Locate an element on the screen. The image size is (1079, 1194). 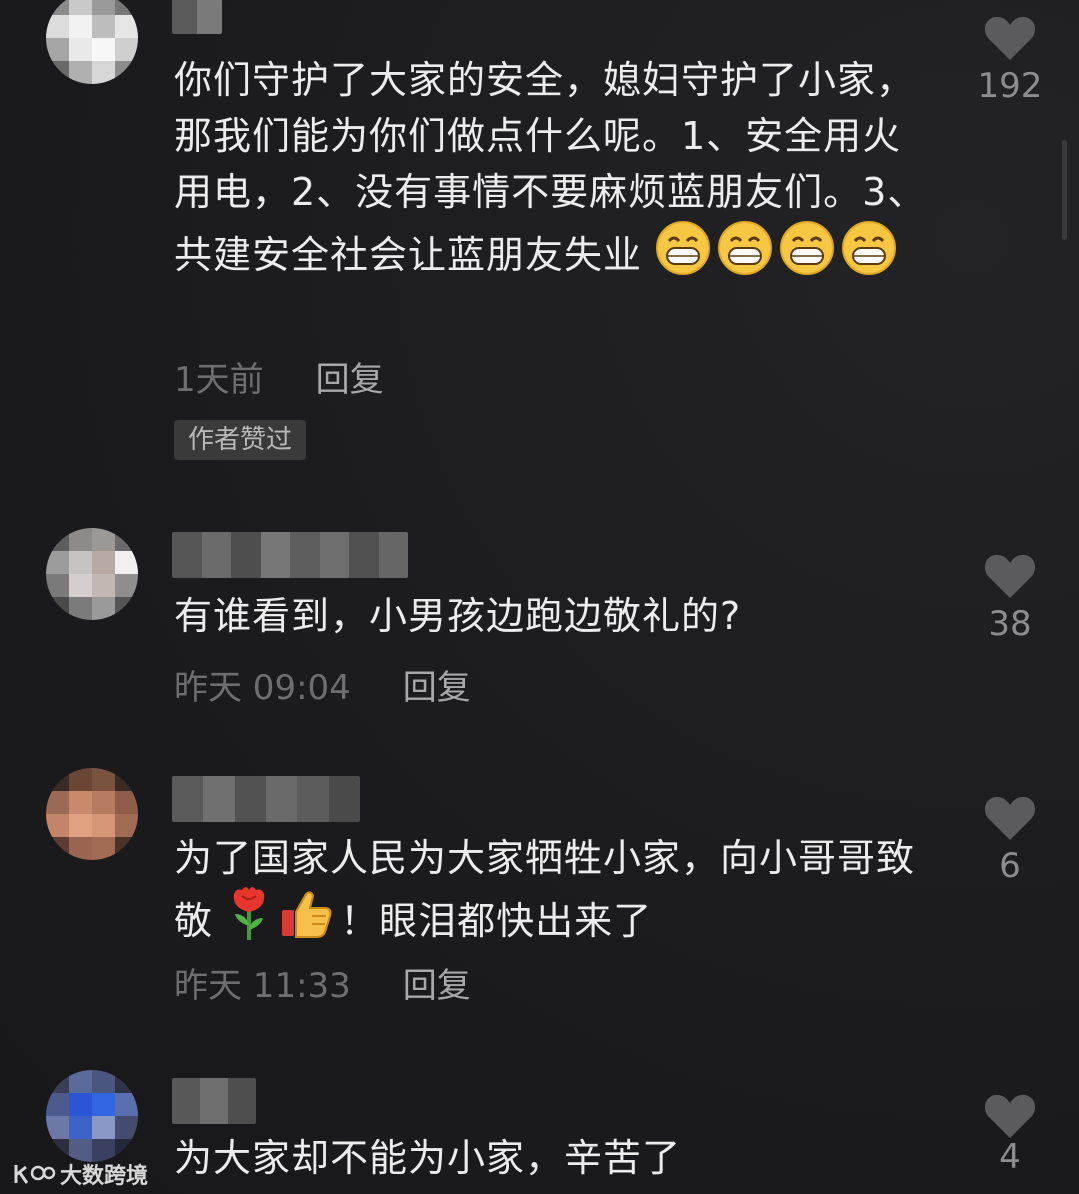
scrollbar is located at coordinates (1064, 190).